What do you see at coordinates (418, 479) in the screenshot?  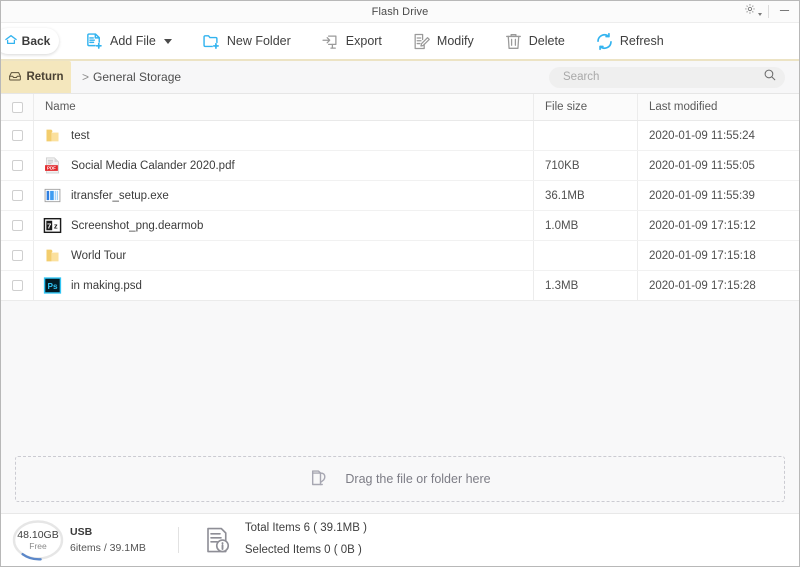 I see `dropzone-label: Drag the file or folder here` at bounding box center [418, 479].